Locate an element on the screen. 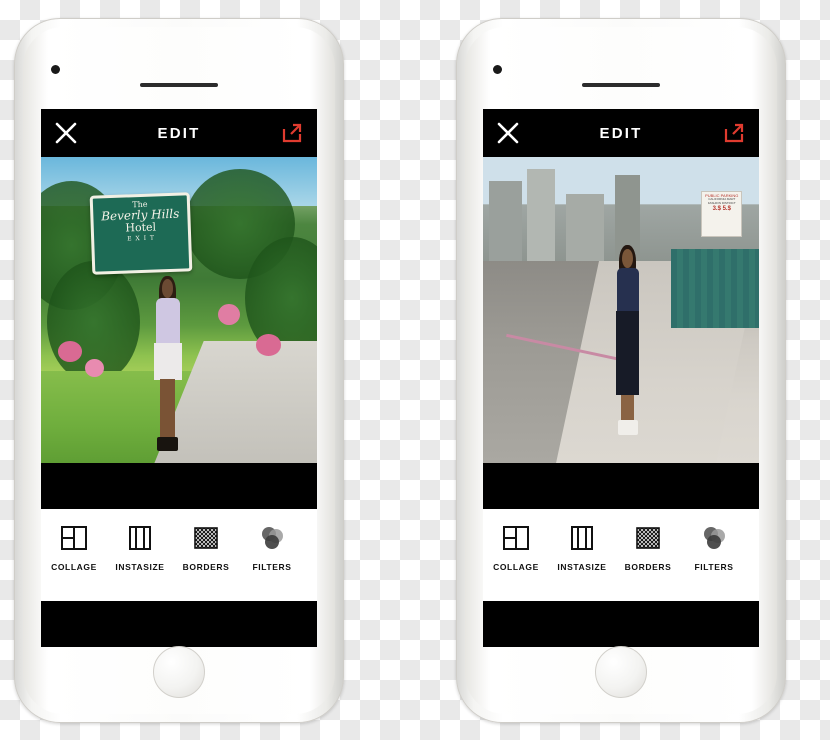  tool-filters-right: FILTERS is located at coordinates (714, 546).